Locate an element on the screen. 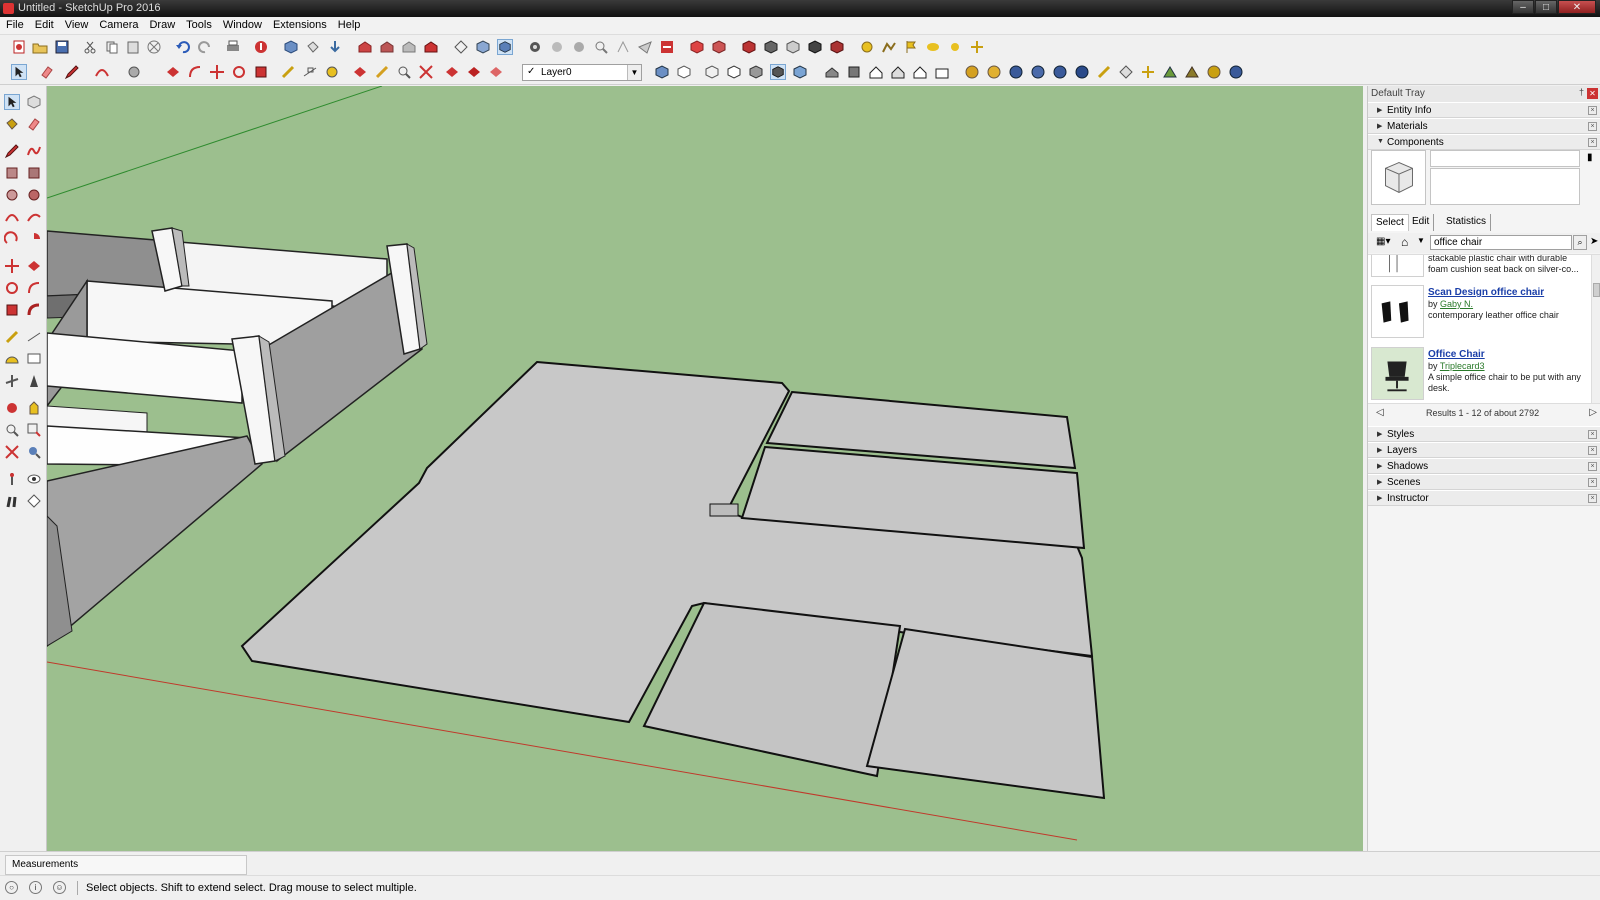  zoom-extents-tool-icon is located at coordinates (12, 452).